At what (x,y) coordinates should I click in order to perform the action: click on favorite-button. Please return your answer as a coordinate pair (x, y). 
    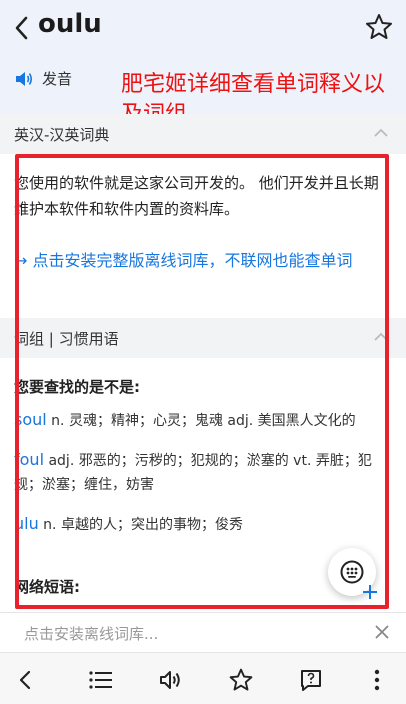
    Looking at the image, I should click on (379, 27).